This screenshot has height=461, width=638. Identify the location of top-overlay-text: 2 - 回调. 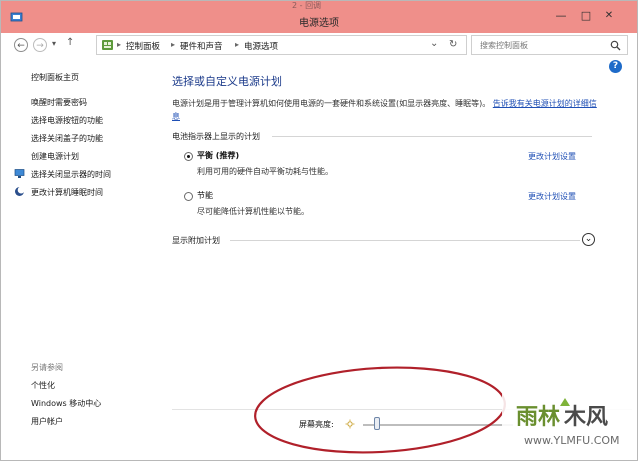
(307, 5).